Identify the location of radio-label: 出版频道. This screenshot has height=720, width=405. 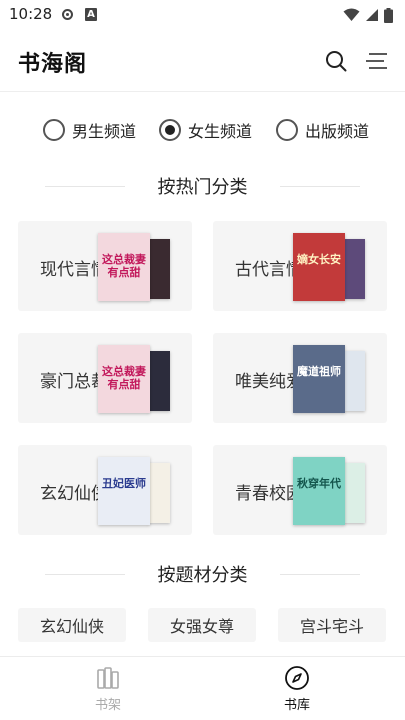
(337, 131).